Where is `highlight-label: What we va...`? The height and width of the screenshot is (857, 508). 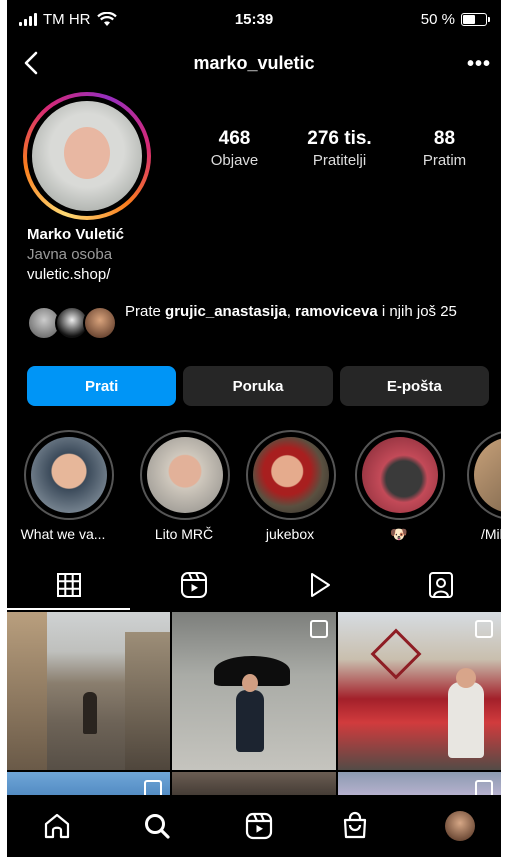
highlight-label: What we va... is located at coordinates (63, 534).